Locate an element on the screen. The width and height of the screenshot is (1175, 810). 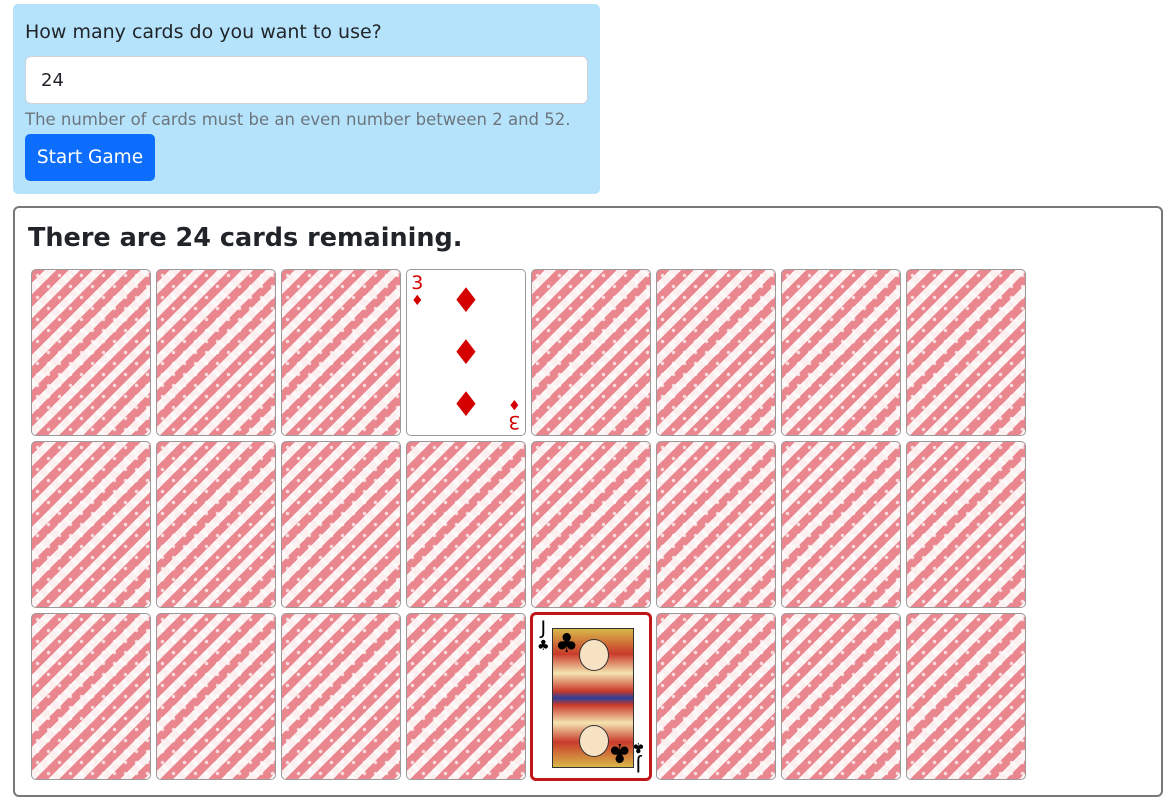
card-face-3-of-diamonds: 3 ♦ 3 ♦ ♦ ♦ ♦ is located at coordinates (466, 352).